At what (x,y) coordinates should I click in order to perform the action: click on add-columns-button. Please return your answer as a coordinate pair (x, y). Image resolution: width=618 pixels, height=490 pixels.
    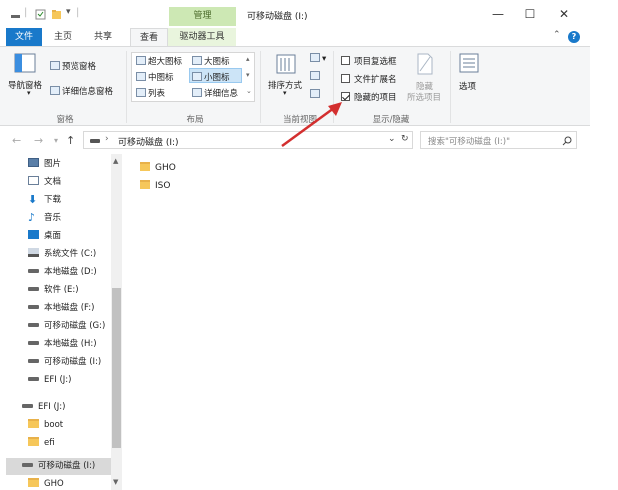
    Looking at the image, I should click on (316, 76).